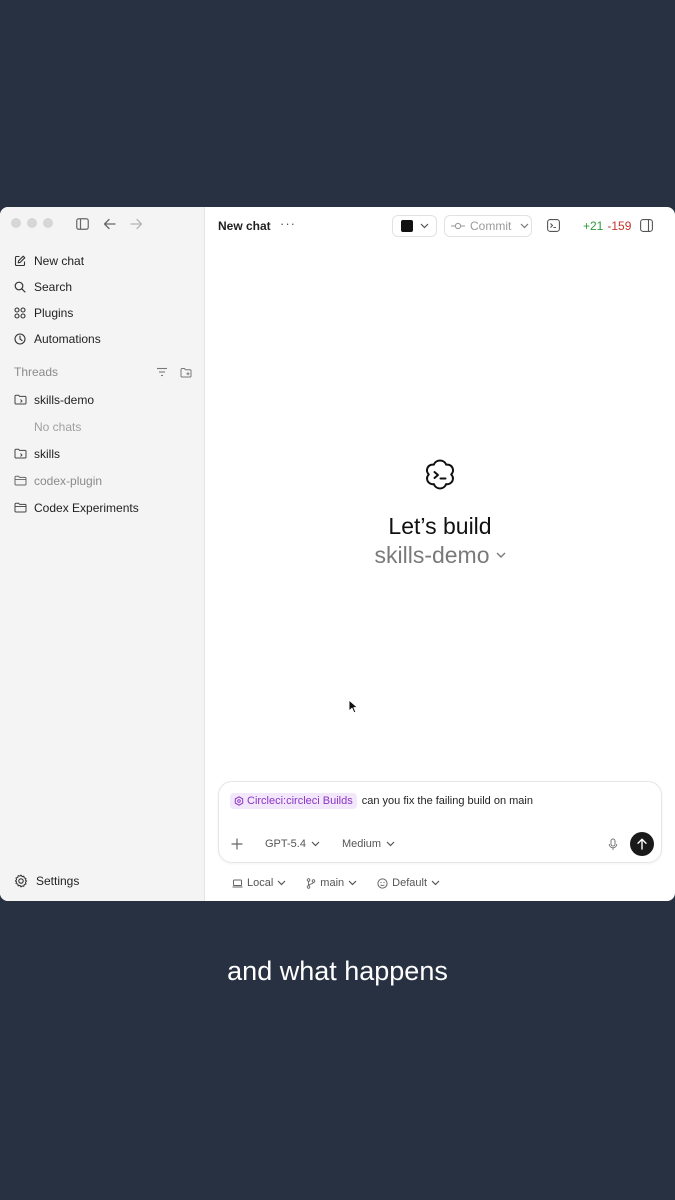  I want to click on sidebar-item-label: Automations, so click(67, 339).